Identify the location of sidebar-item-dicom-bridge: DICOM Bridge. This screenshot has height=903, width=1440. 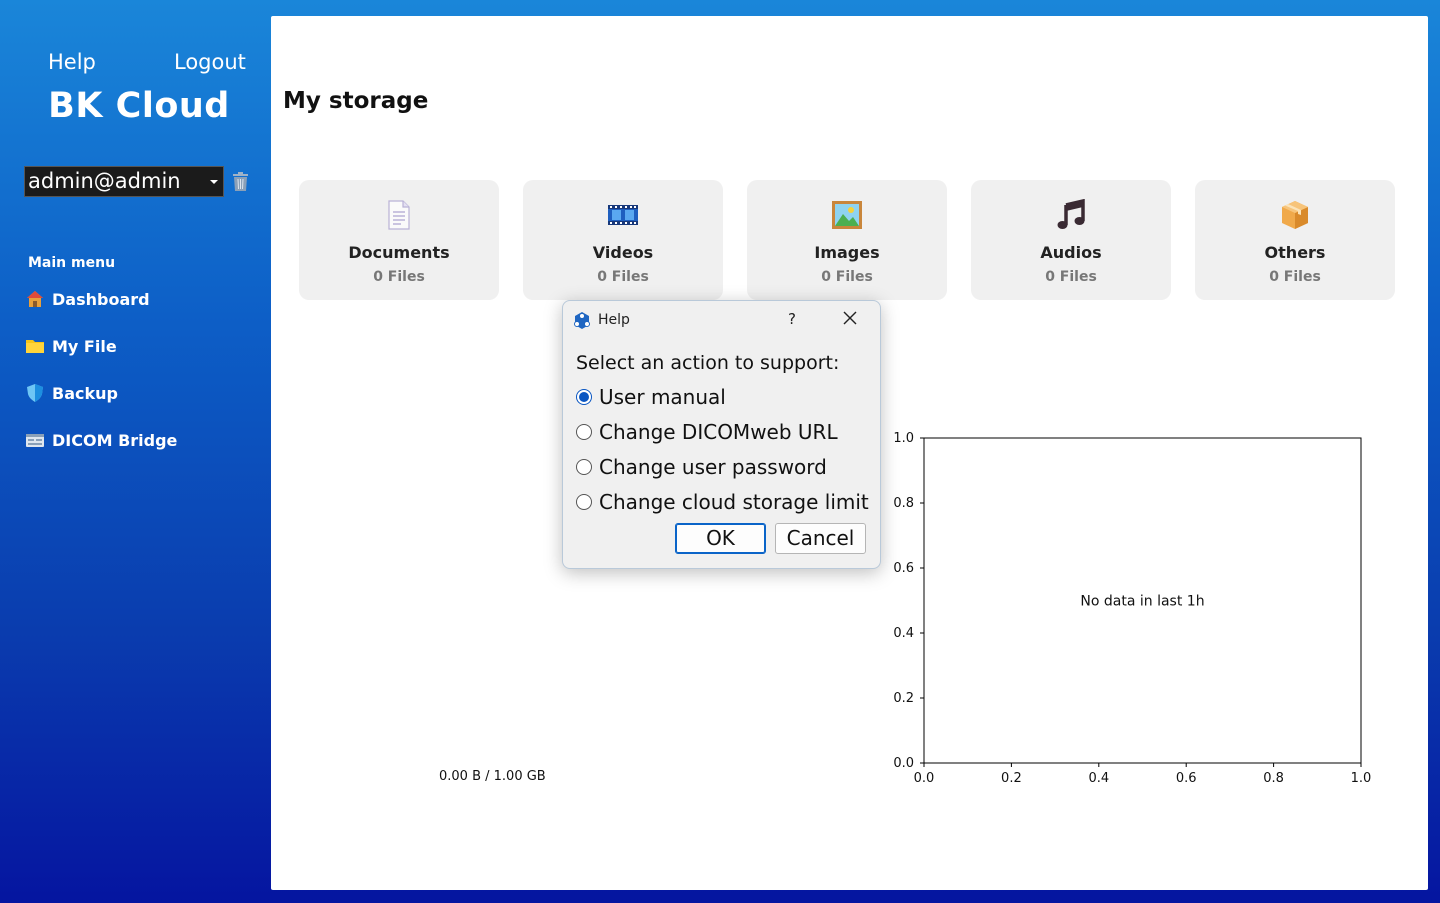
(101, 440).